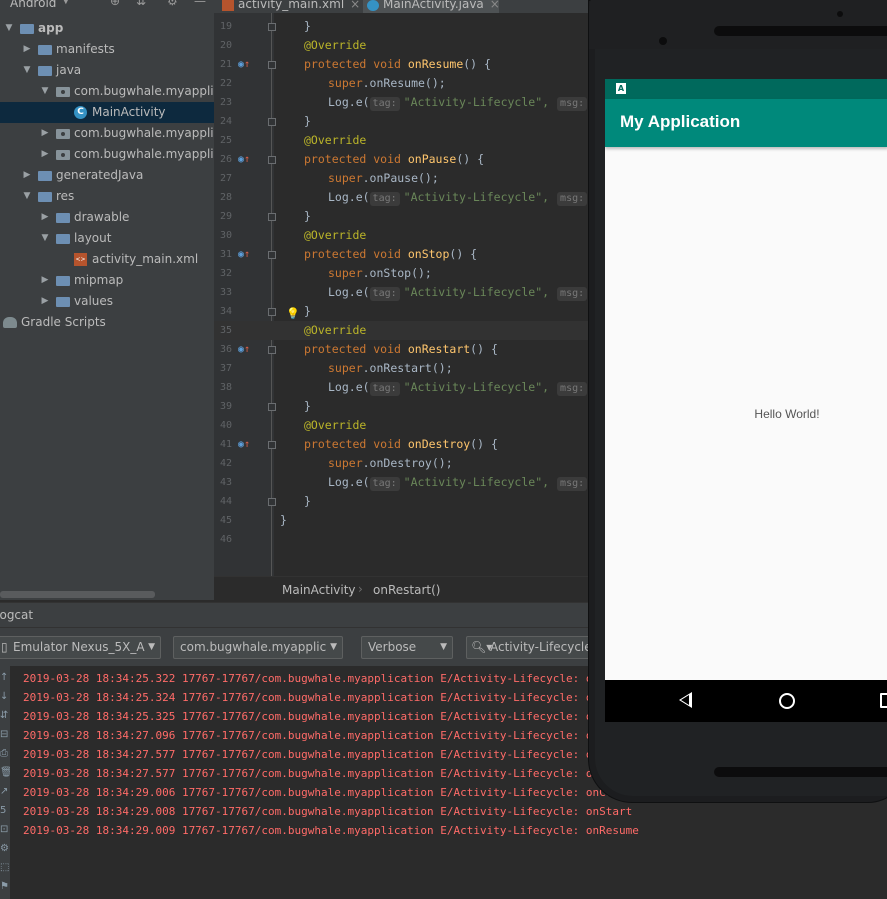 Image resolution: width=887 pixels, height=899 pixels. Describe the element at coordinates (107, 259) in the screenshot. I see `tree-item: <> activity_main.xml` at that location.